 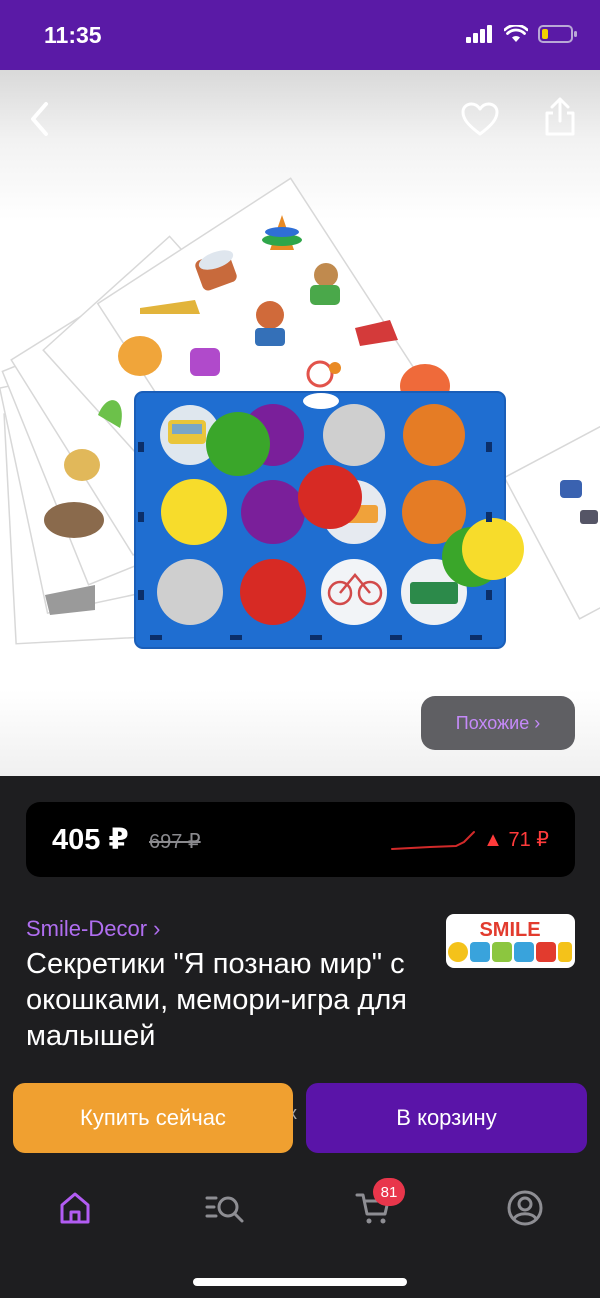 I want to click on nav-home, so click(x=75, y=1208).